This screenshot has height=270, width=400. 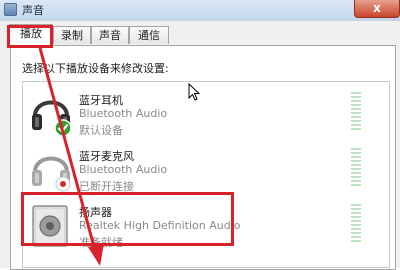 What do you see at coordinates (194, 92) in the screenshot?
I see `mouse-cursor-icon` at bounding box center [194, 92].